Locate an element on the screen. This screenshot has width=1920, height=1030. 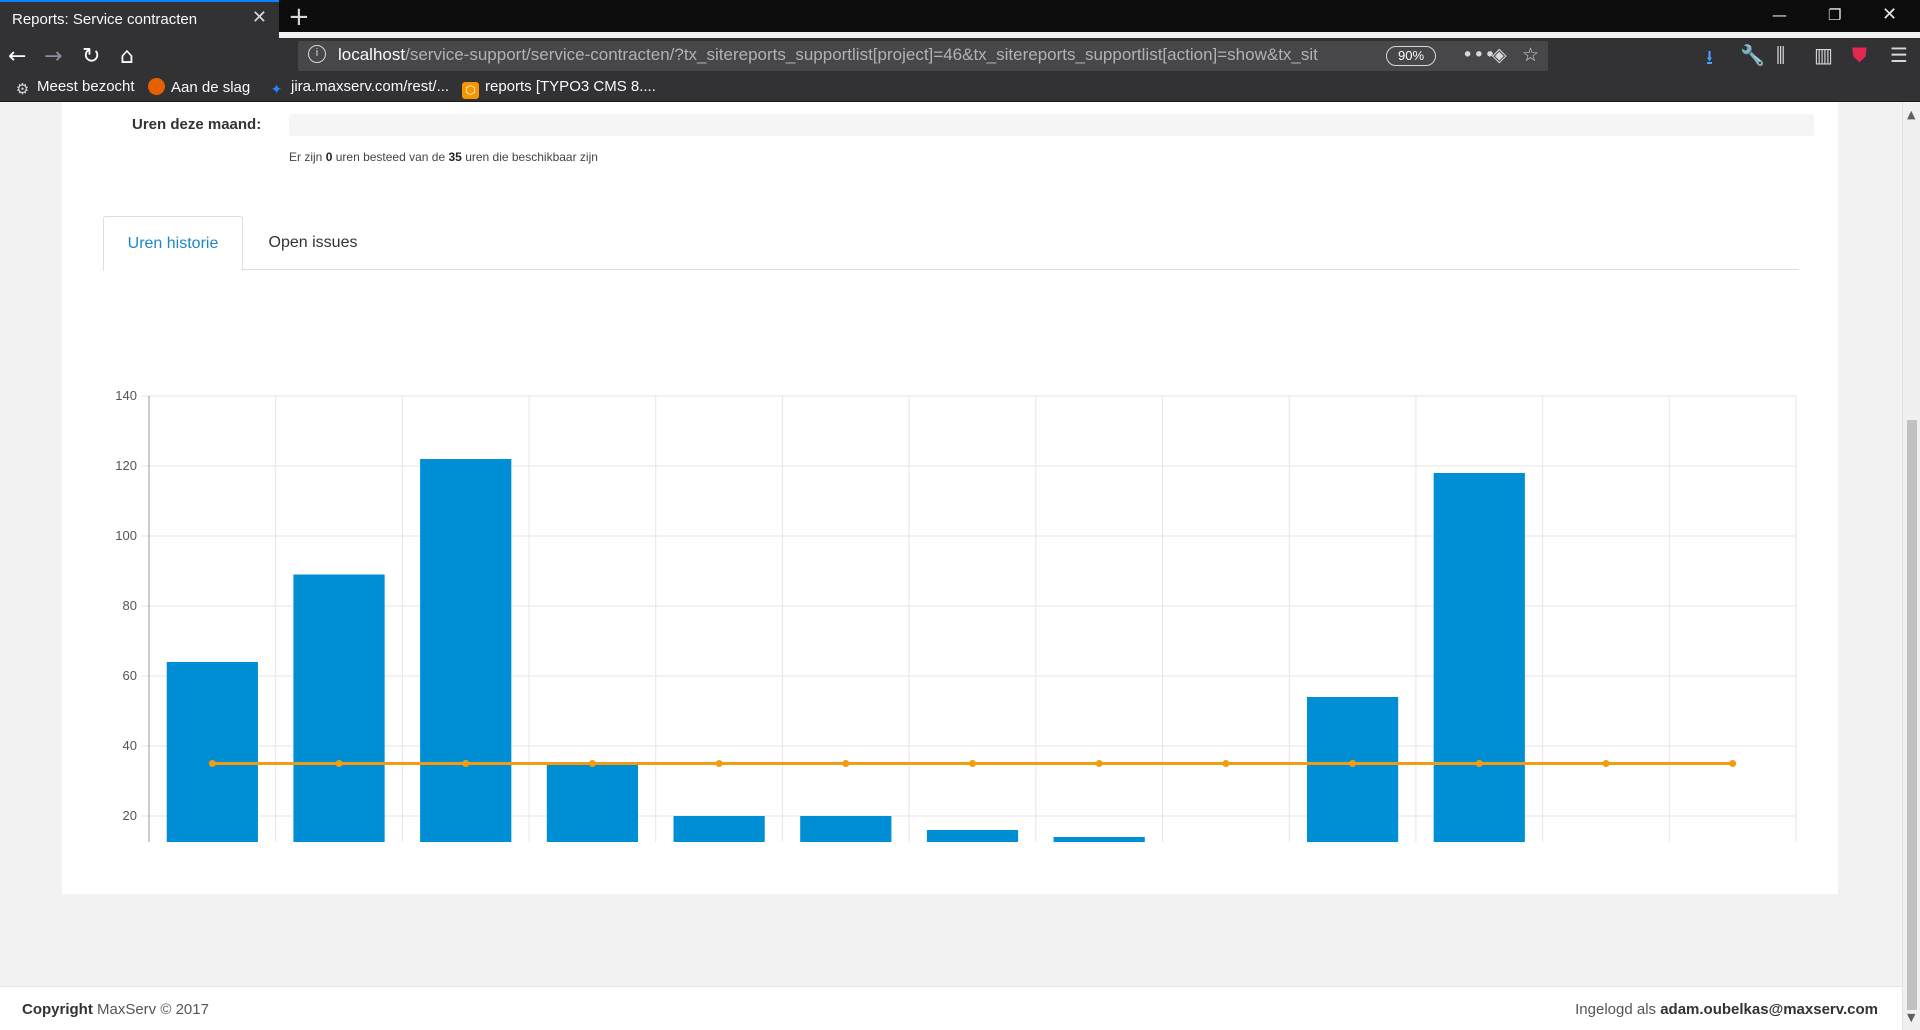
agreement-point-sep-2017 is located at coordinates (1353, 763).